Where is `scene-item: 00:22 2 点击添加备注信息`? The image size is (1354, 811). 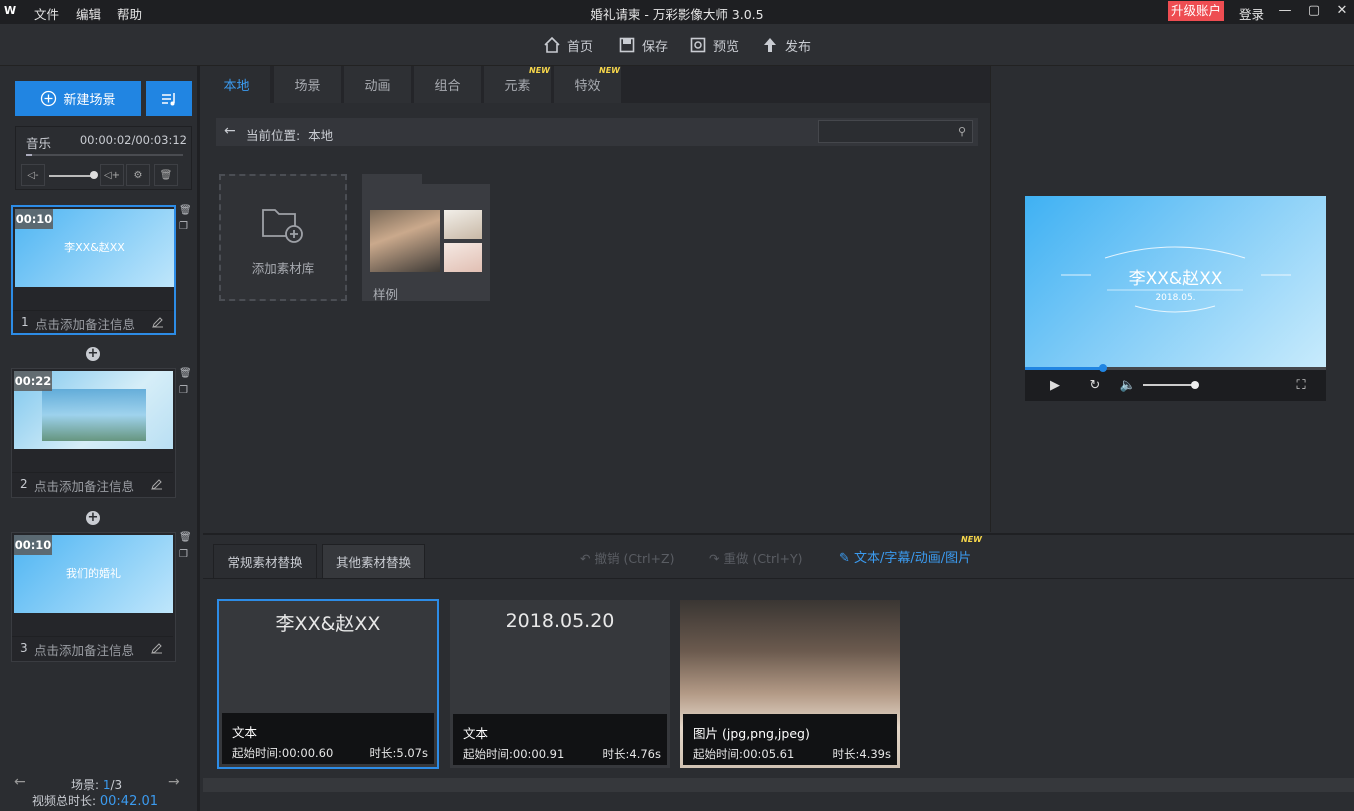
scene-item: 00:22 2 点击添加备注信息 is located at coordinates (93, 433).